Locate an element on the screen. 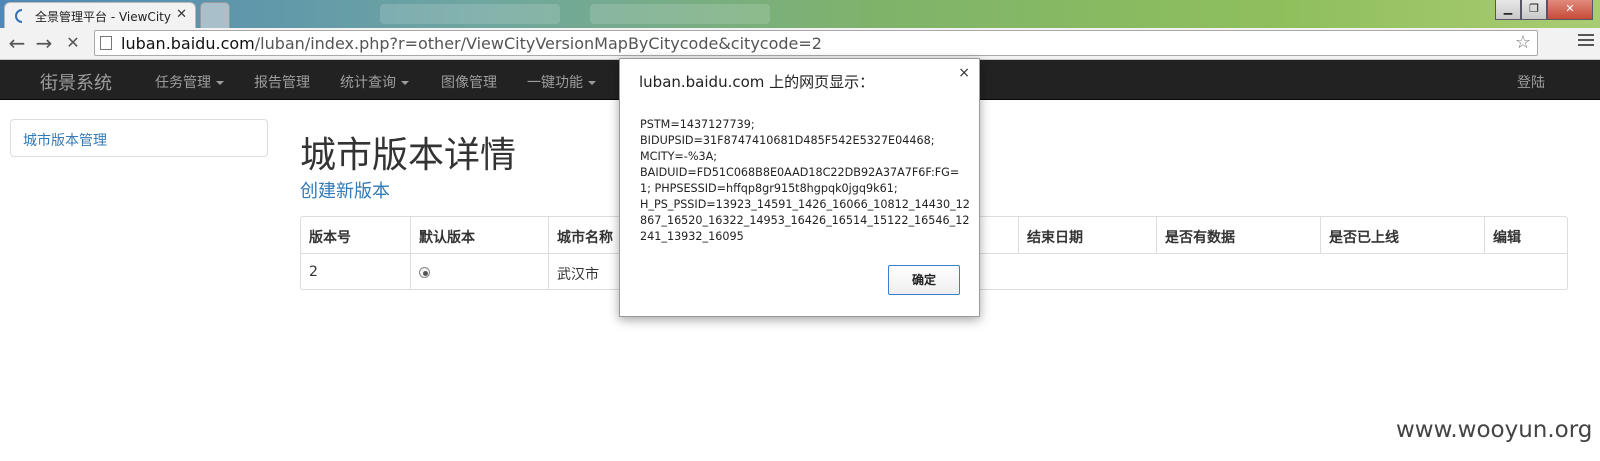 This screenshot has height=461, width=1600. tab-title: 全景管理平台 - ViewCity is located at coordinates (103, 17).